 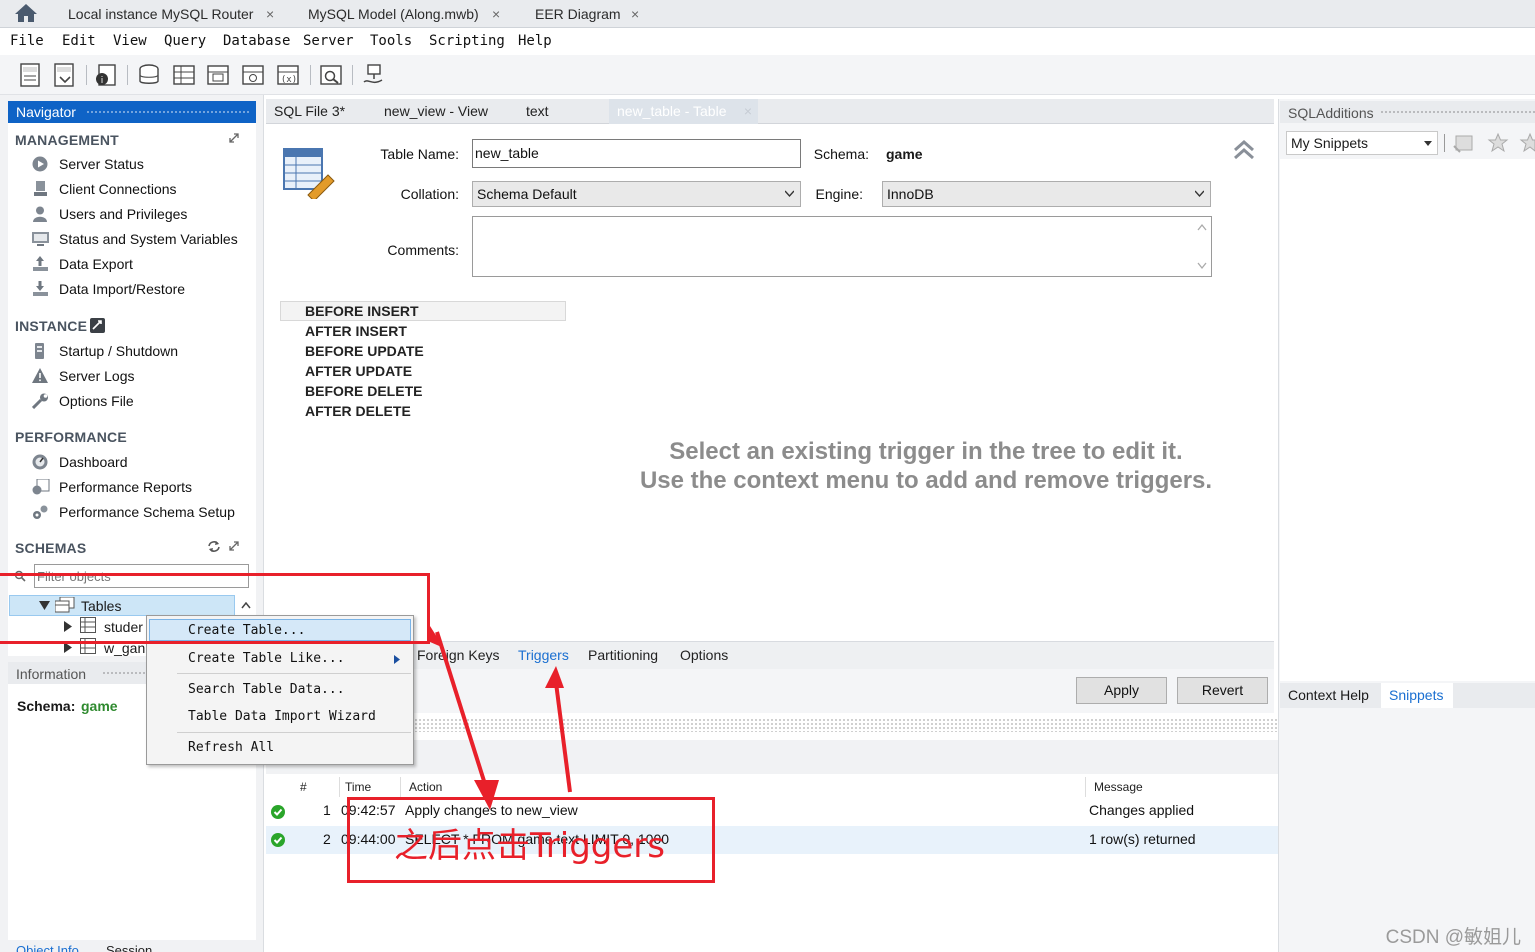 What do you see at coordinates (1362, 143) in the screenshot?
I see `snippets-select: My Snippets` at bounding box center [1362, 143].